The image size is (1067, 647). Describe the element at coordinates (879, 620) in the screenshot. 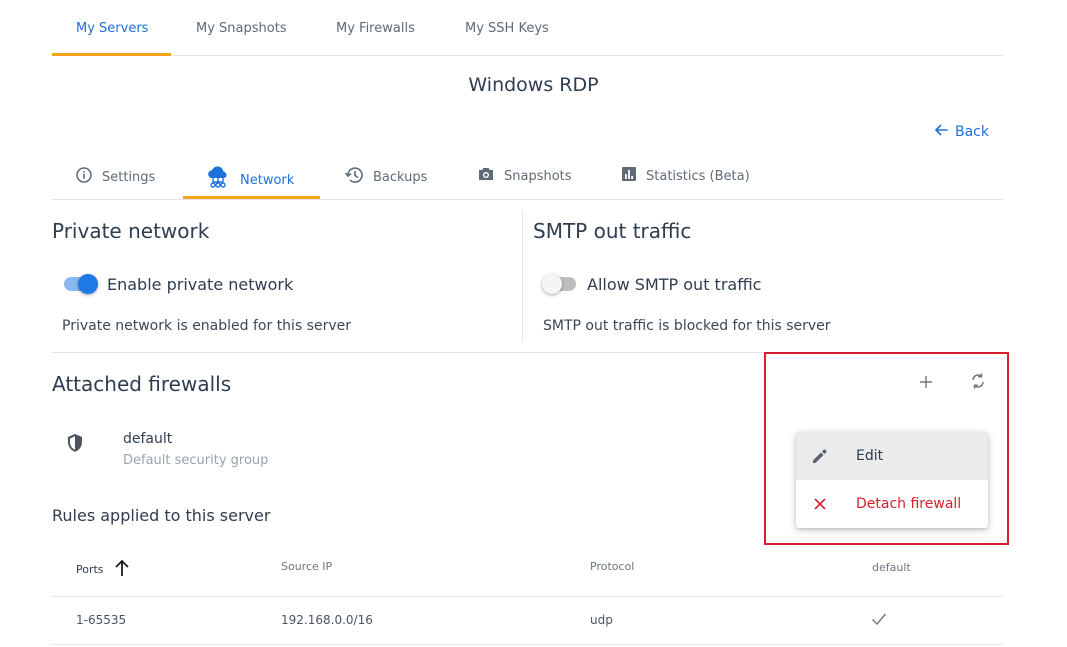

I see `check-icon` at that location.